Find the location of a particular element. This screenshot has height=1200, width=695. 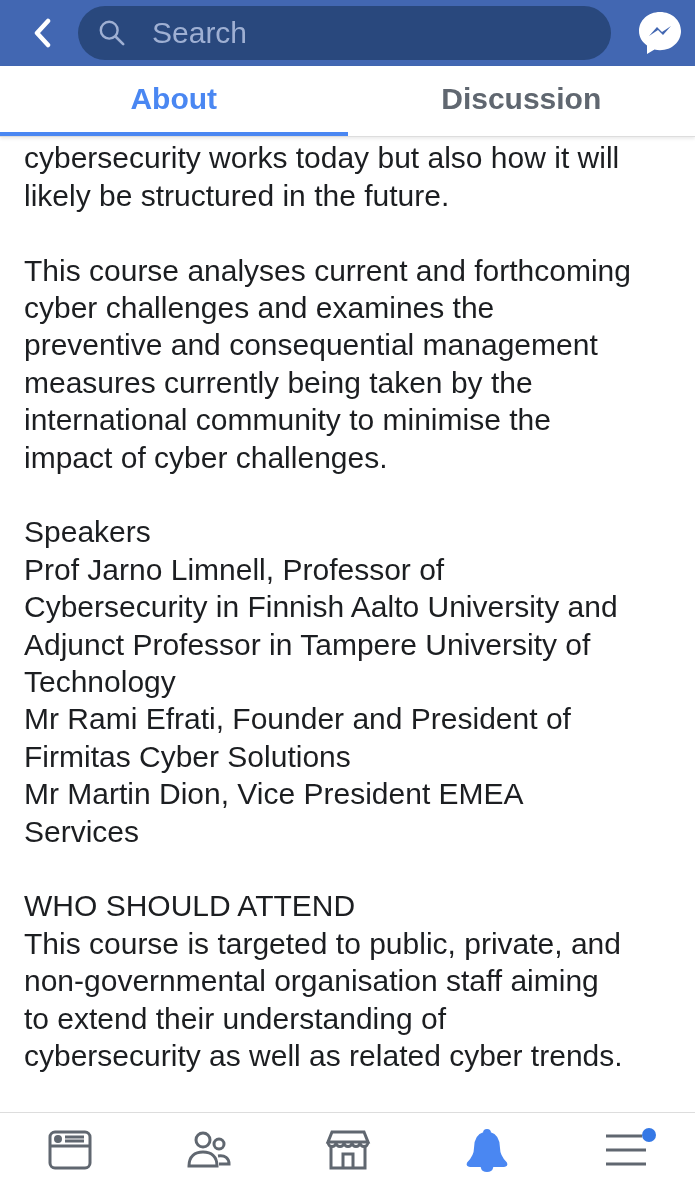

search-field: Search is located at coordinates (344, 32).